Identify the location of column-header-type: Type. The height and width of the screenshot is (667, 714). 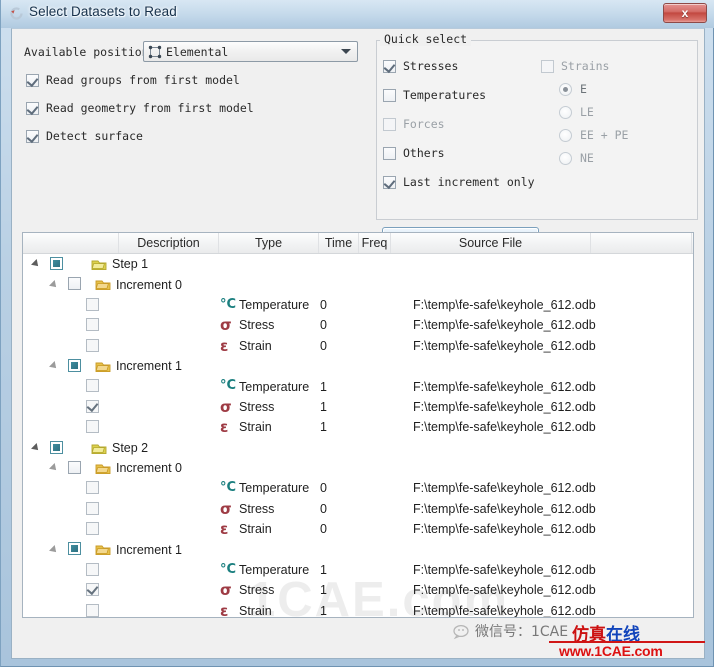
(269, 243).